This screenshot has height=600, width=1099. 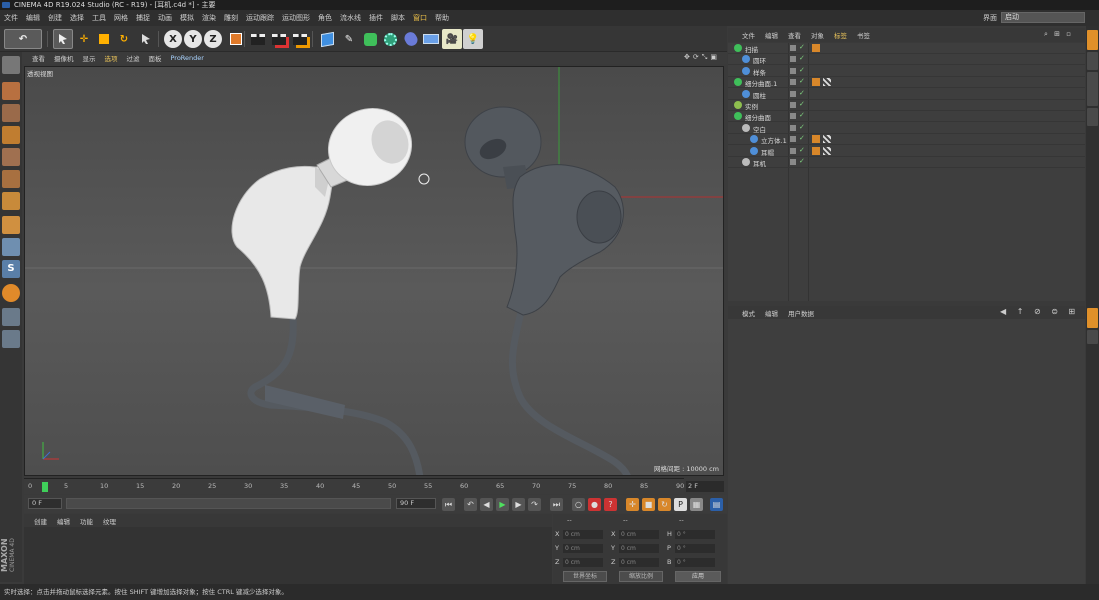 I want to click on edges-mode-icon, so click(x=11, y=179).